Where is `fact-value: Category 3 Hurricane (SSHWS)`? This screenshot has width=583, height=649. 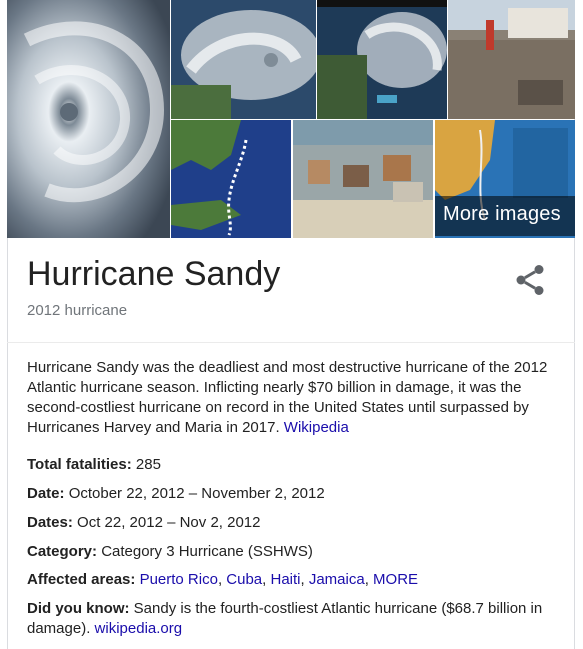 fact-value: Category 3 Hurricane (SSHWS) is located at coordinates (207, 551).